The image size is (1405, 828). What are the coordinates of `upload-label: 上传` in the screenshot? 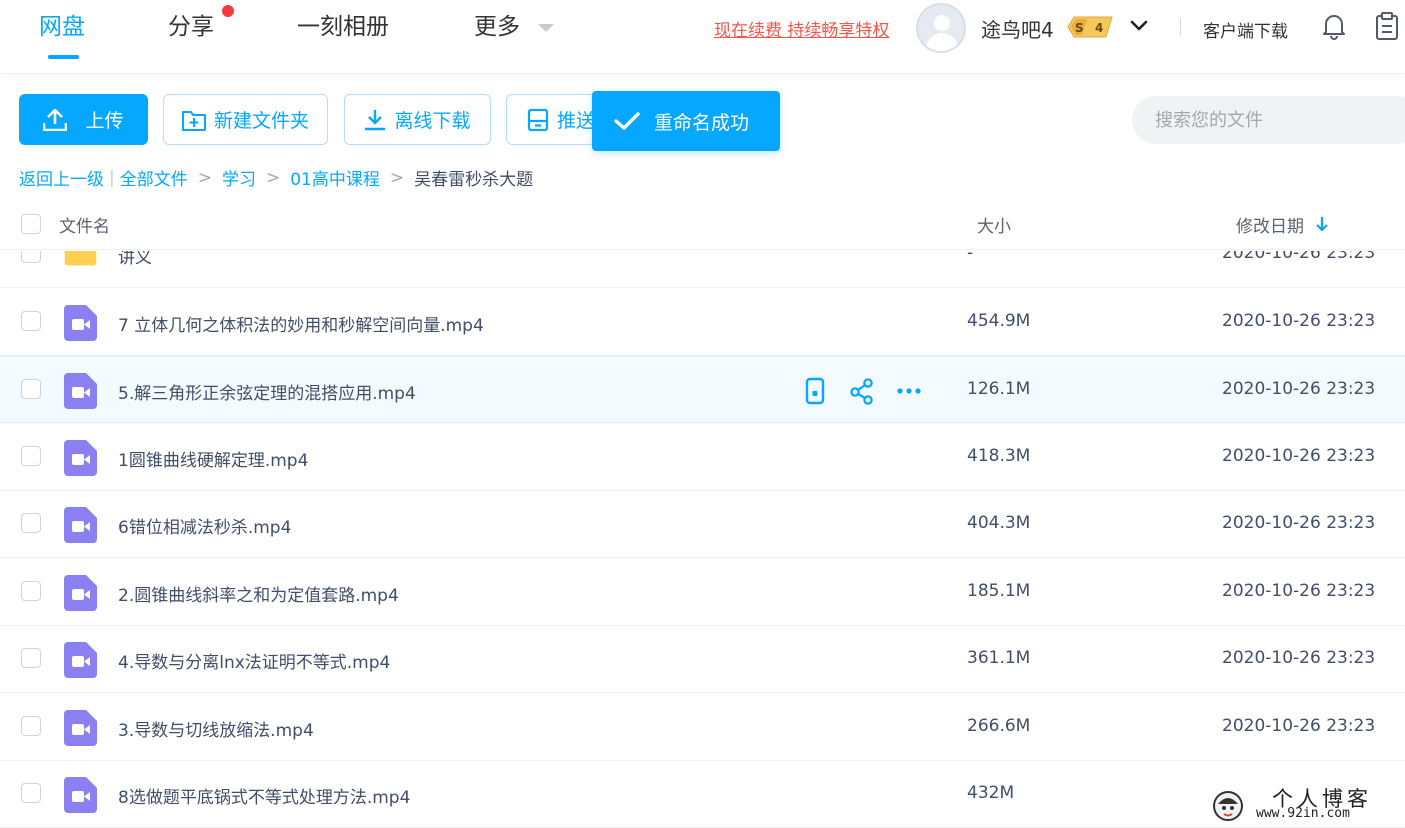 It's located at (104, 121).